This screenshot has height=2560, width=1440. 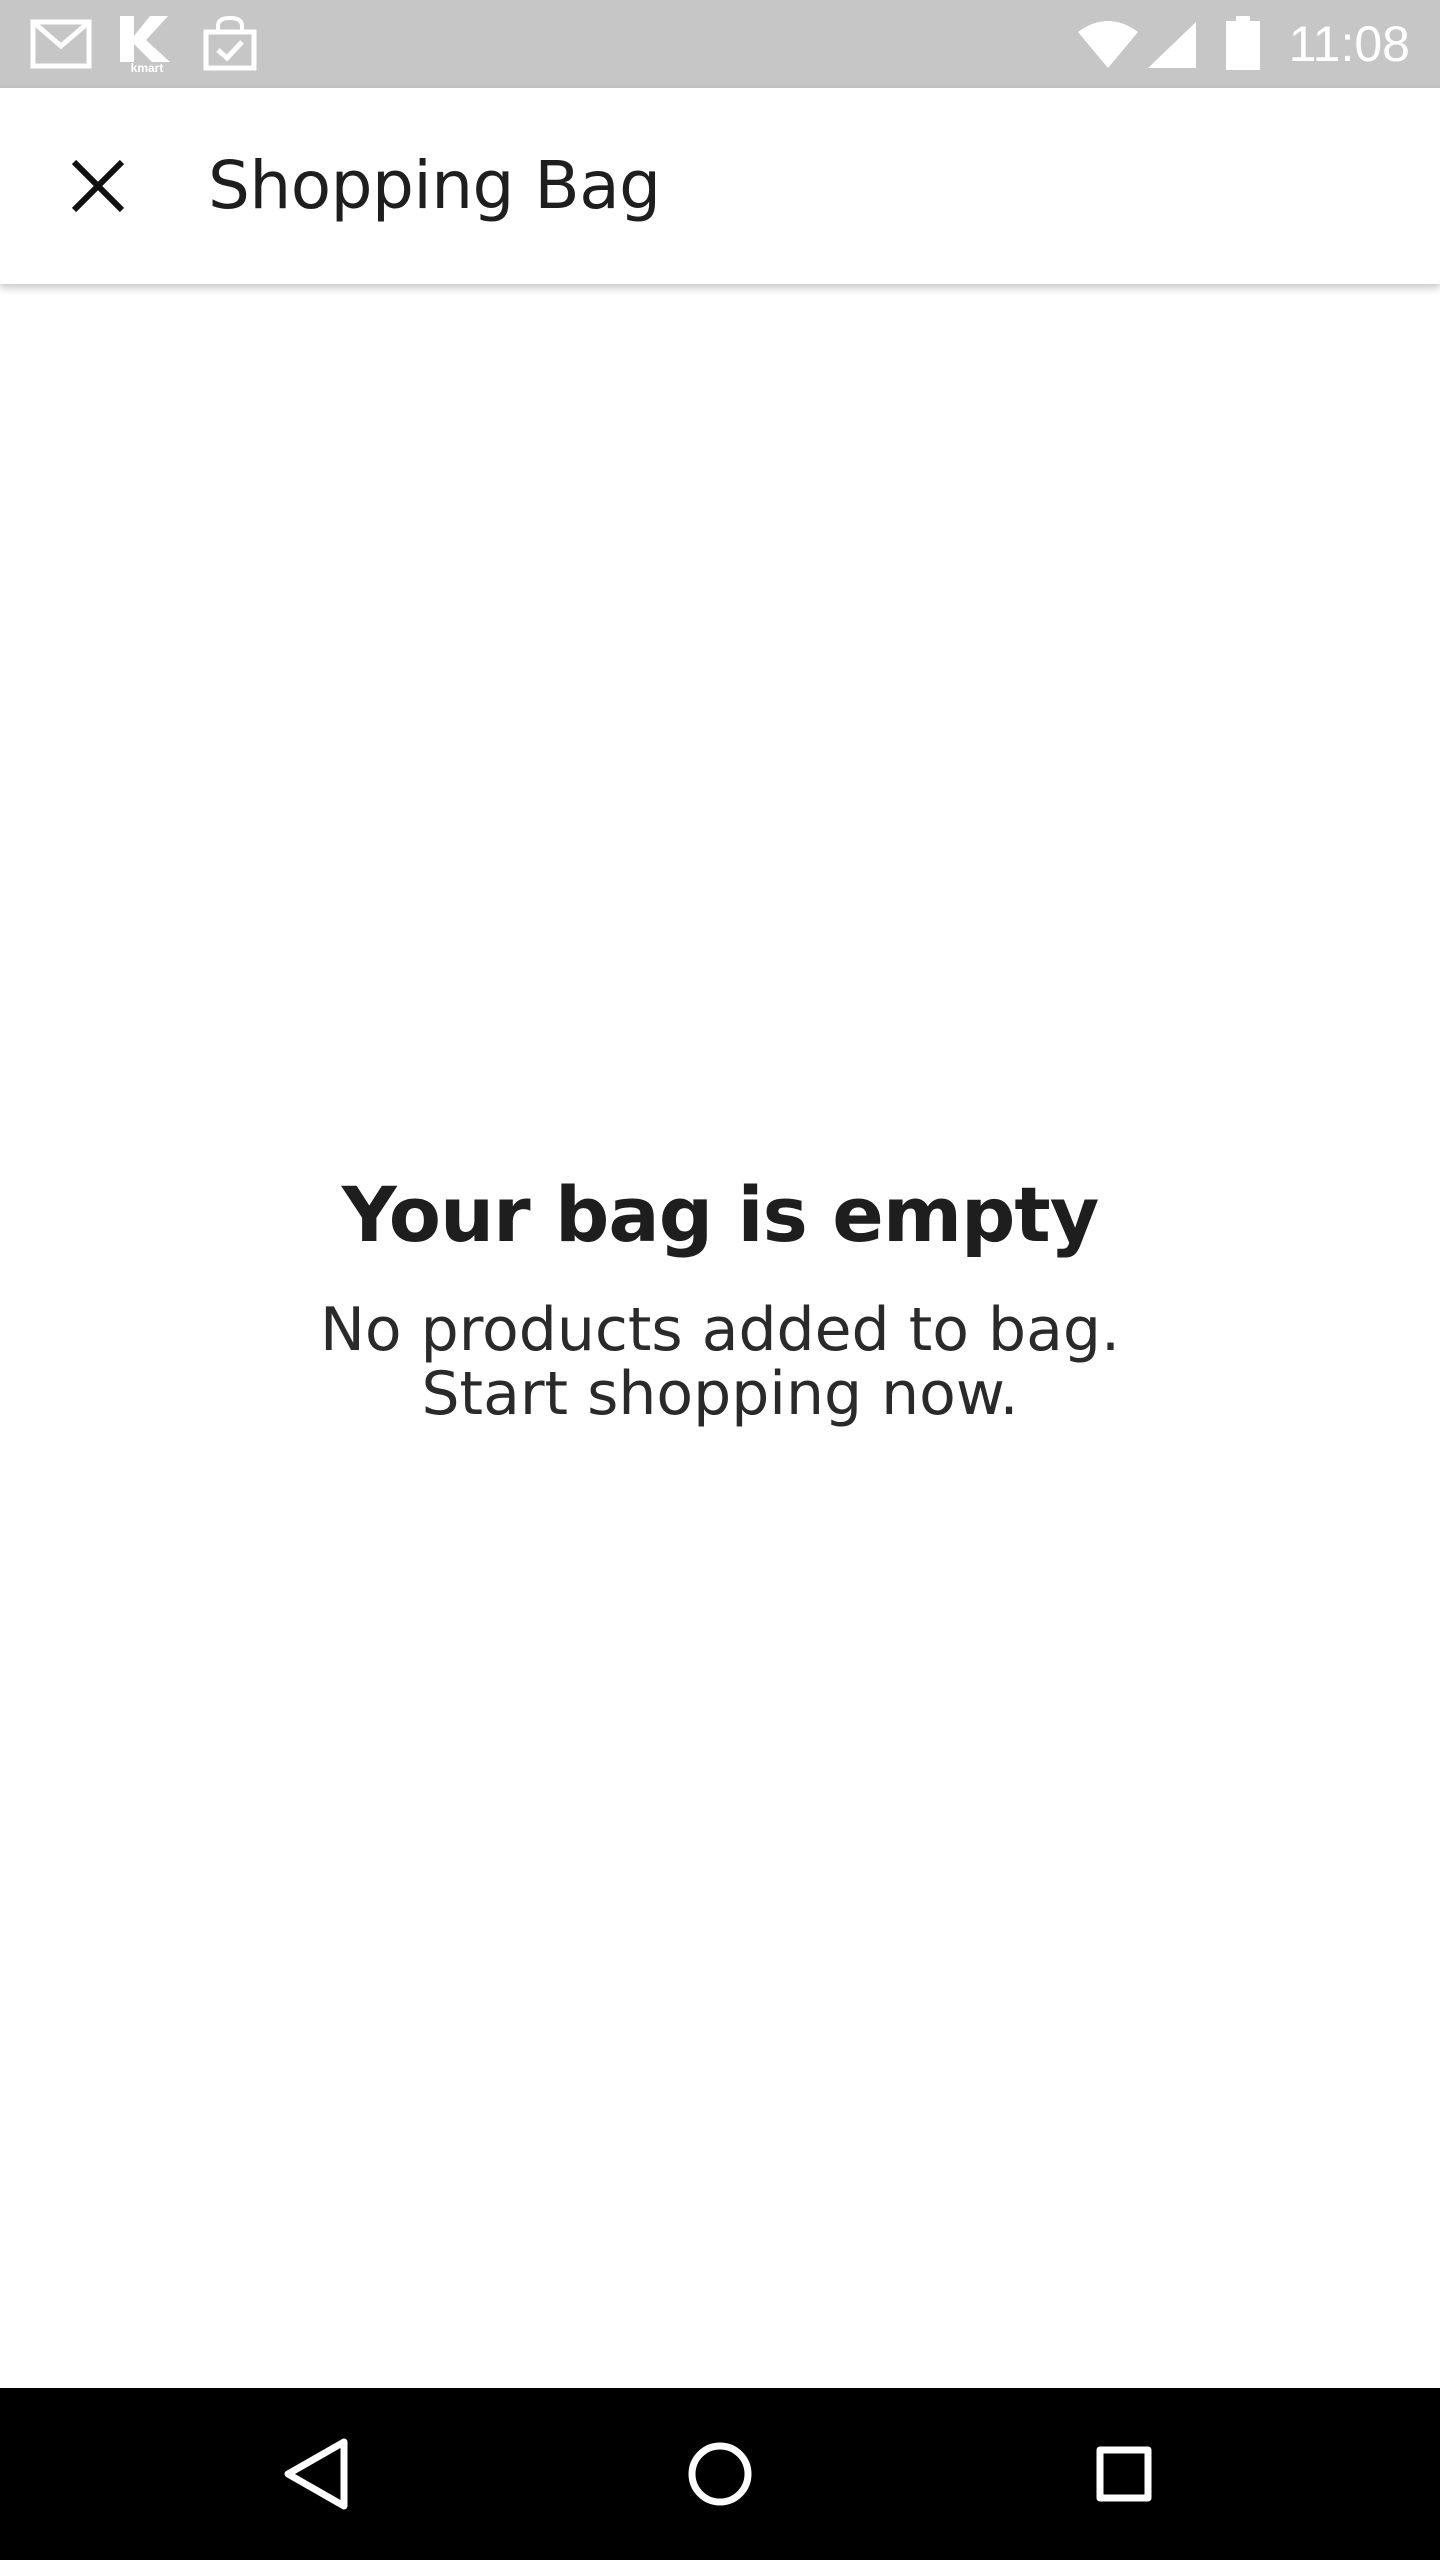 I want to click on wifi-icon, so click(x=1108, y=44).